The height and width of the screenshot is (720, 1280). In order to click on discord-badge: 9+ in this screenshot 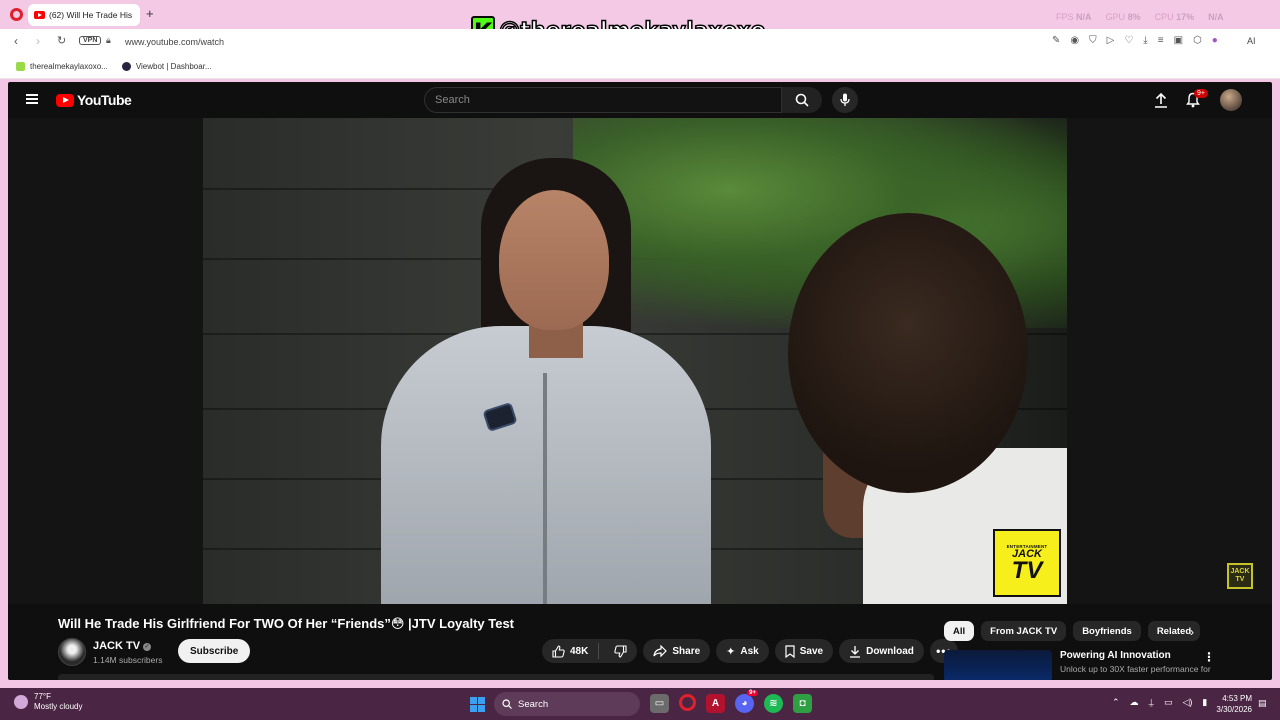, I will do `click(752, 693)`.